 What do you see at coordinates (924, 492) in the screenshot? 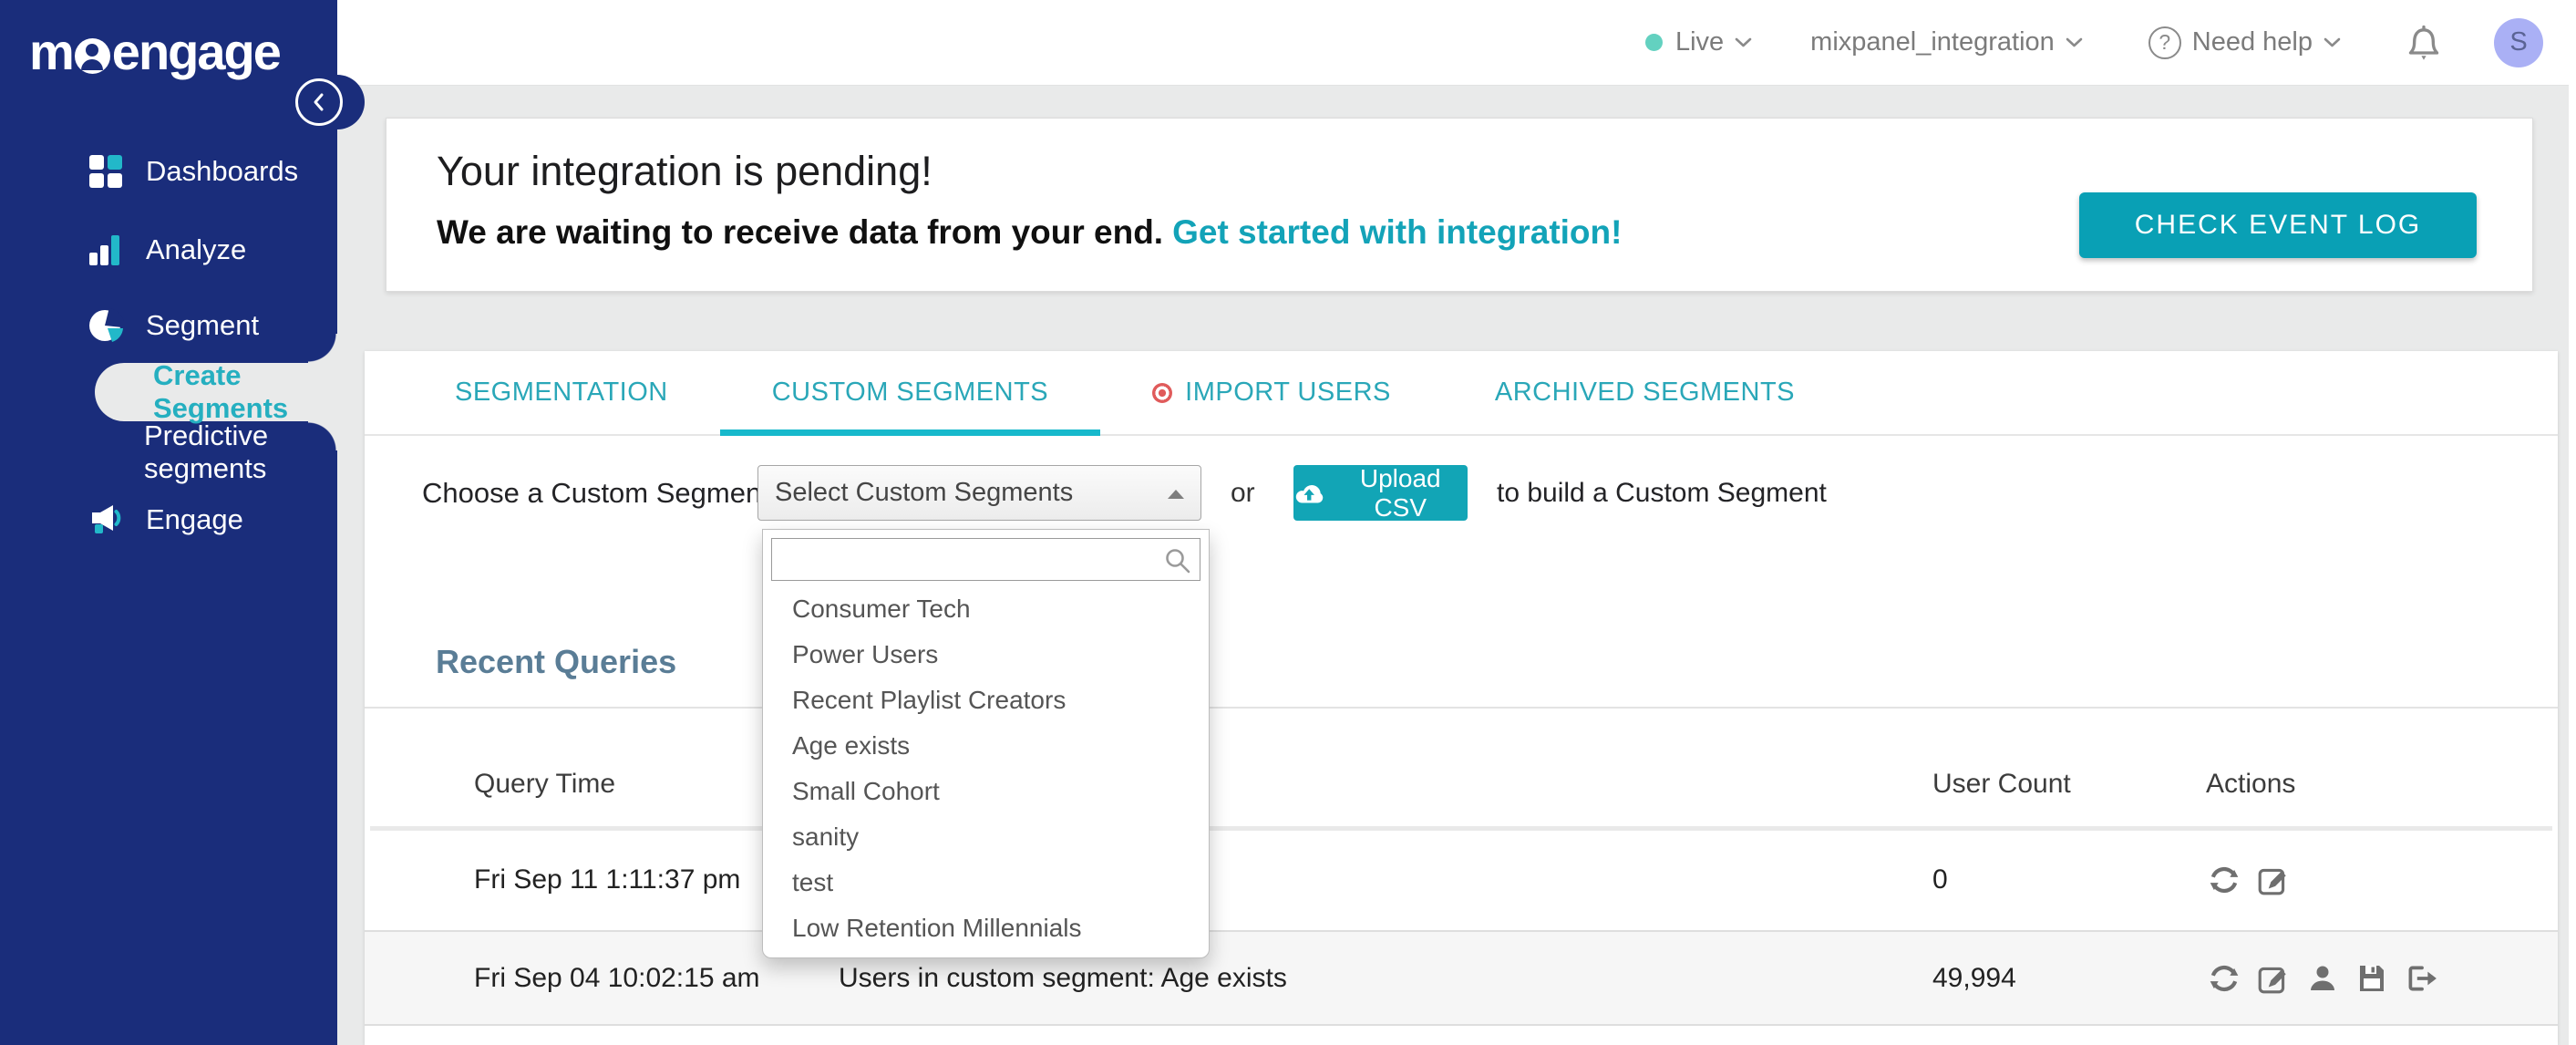
I see `select-value: Select Custom Segments` at bounding box center [924, 492].